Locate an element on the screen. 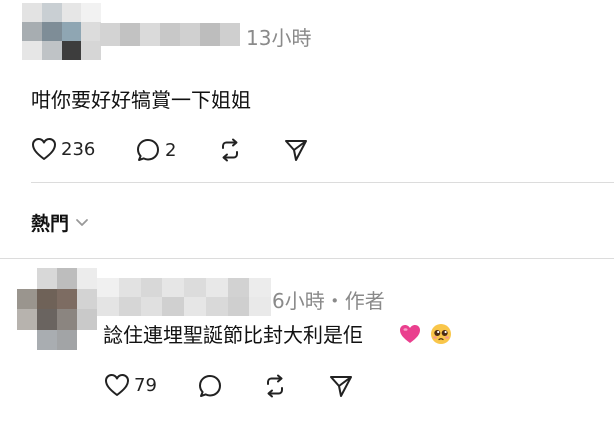  reply-button: 2 is located at coordinates (155, 150).